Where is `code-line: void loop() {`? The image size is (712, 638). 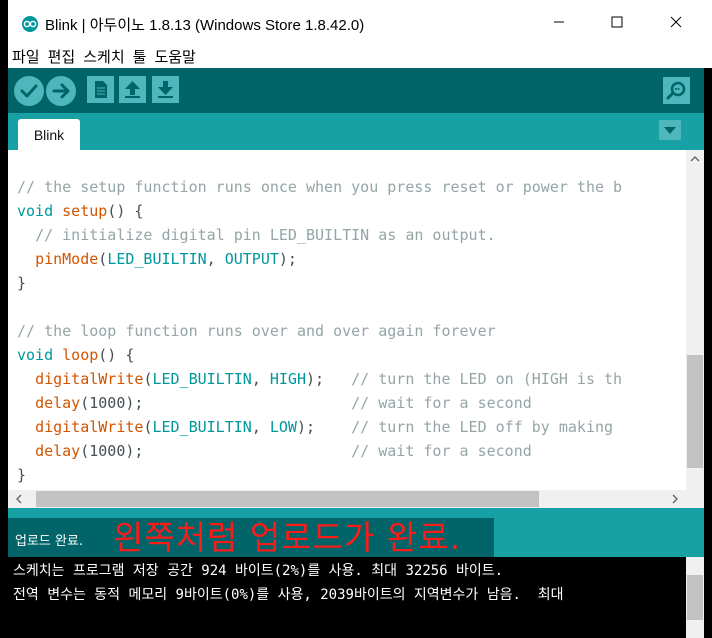 code-line: void loop() { is located at coordinates (319, 355).